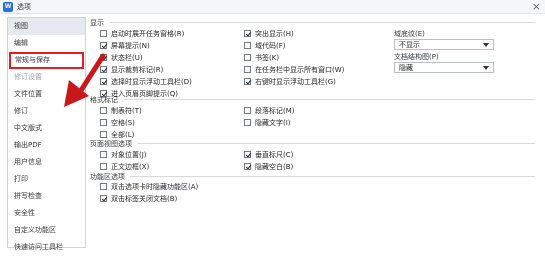  I want to click on display-group-title: 显示, so click(97, 23).